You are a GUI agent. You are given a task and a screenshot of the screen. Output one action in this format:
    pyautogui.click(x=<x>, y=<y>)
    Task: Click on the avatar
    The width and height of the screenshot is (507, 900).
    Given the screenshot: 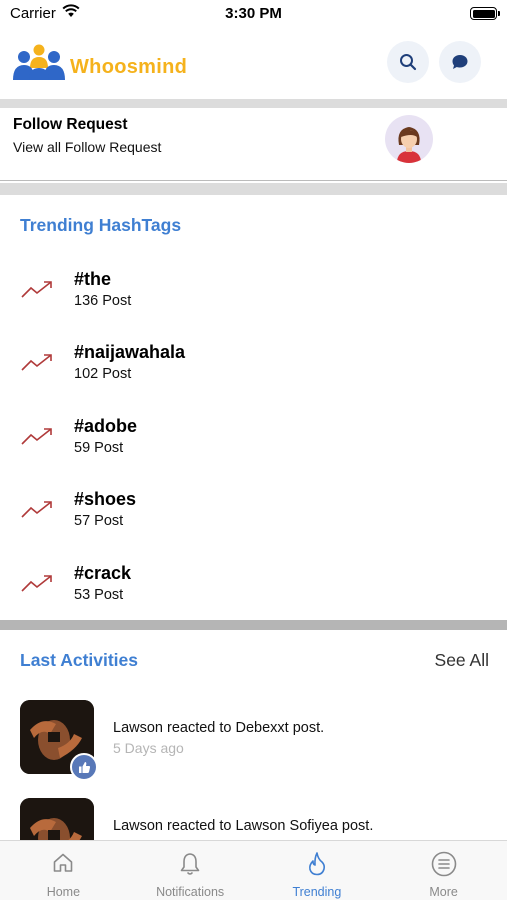 What is the action you would take?
    pyautogui.click(x=409, y=139)
    